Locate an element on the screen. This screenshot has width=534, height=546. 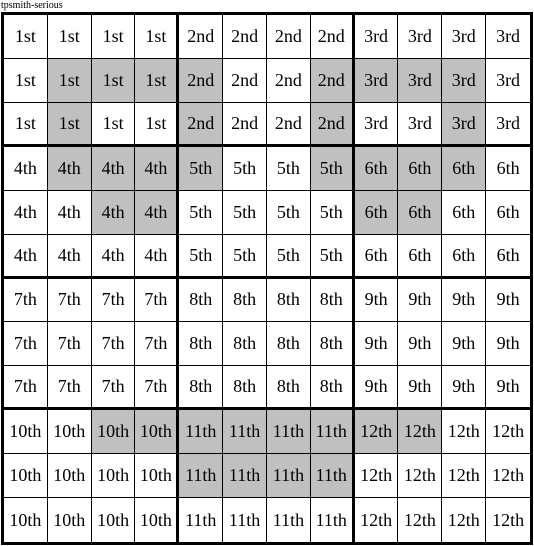
grid-cell-shaded: 5th is located at coordinates (201, 168).